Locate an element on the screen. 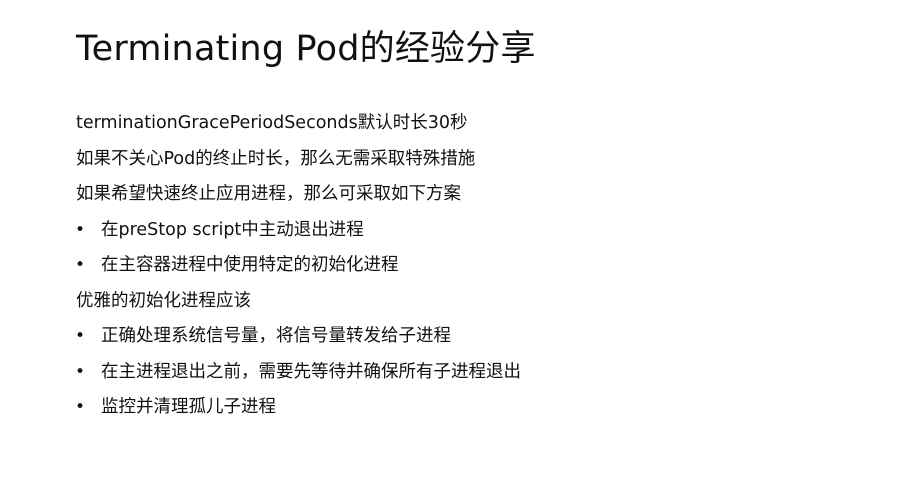 The height and width of the screenshot is (504, 898). text-line: 优雅的初始化进程应该 is located at coordinates (476, 302).